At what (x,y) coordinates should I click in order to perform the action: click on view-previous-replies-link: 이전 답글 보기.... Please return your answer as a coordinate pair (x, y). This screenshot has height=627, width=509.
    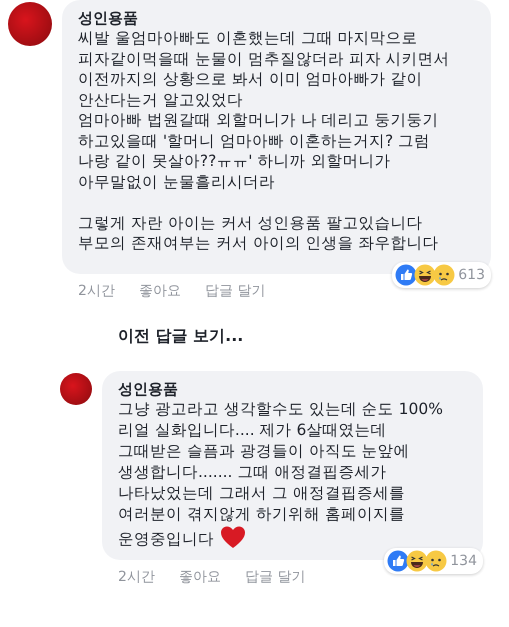
    Looking at the image, I should click on (313, 336).